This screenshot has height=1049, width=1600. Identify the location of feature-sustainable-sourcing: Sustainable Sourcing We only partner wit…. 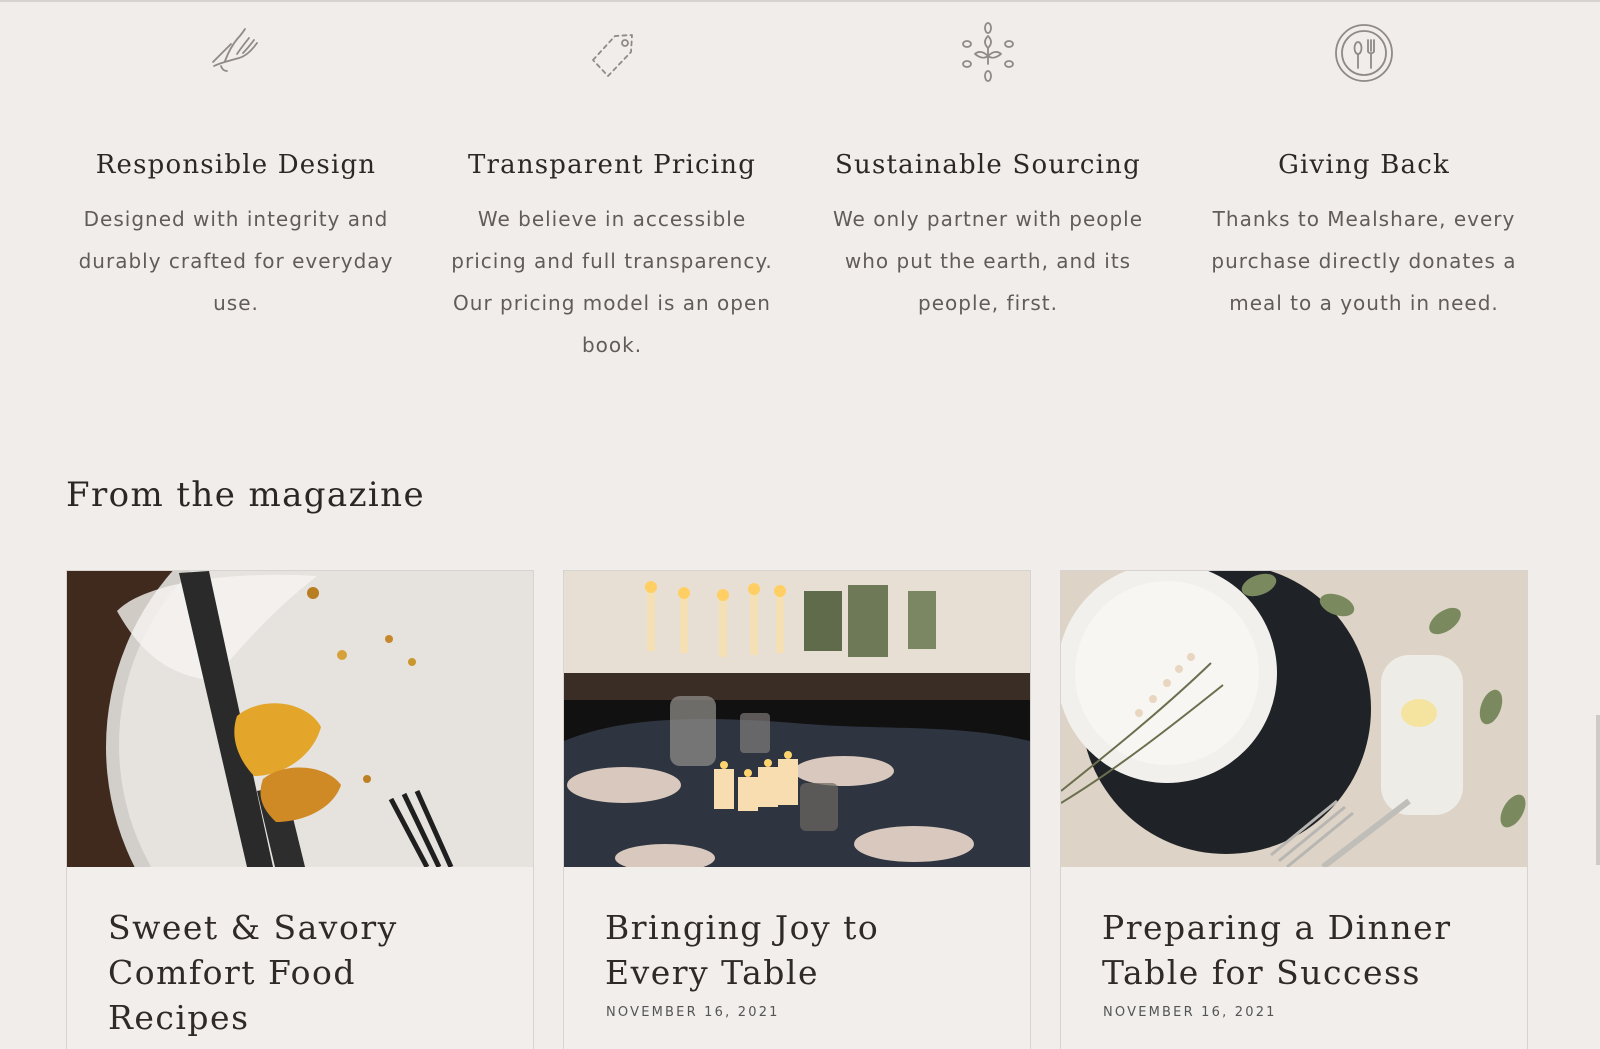
(988, 210).